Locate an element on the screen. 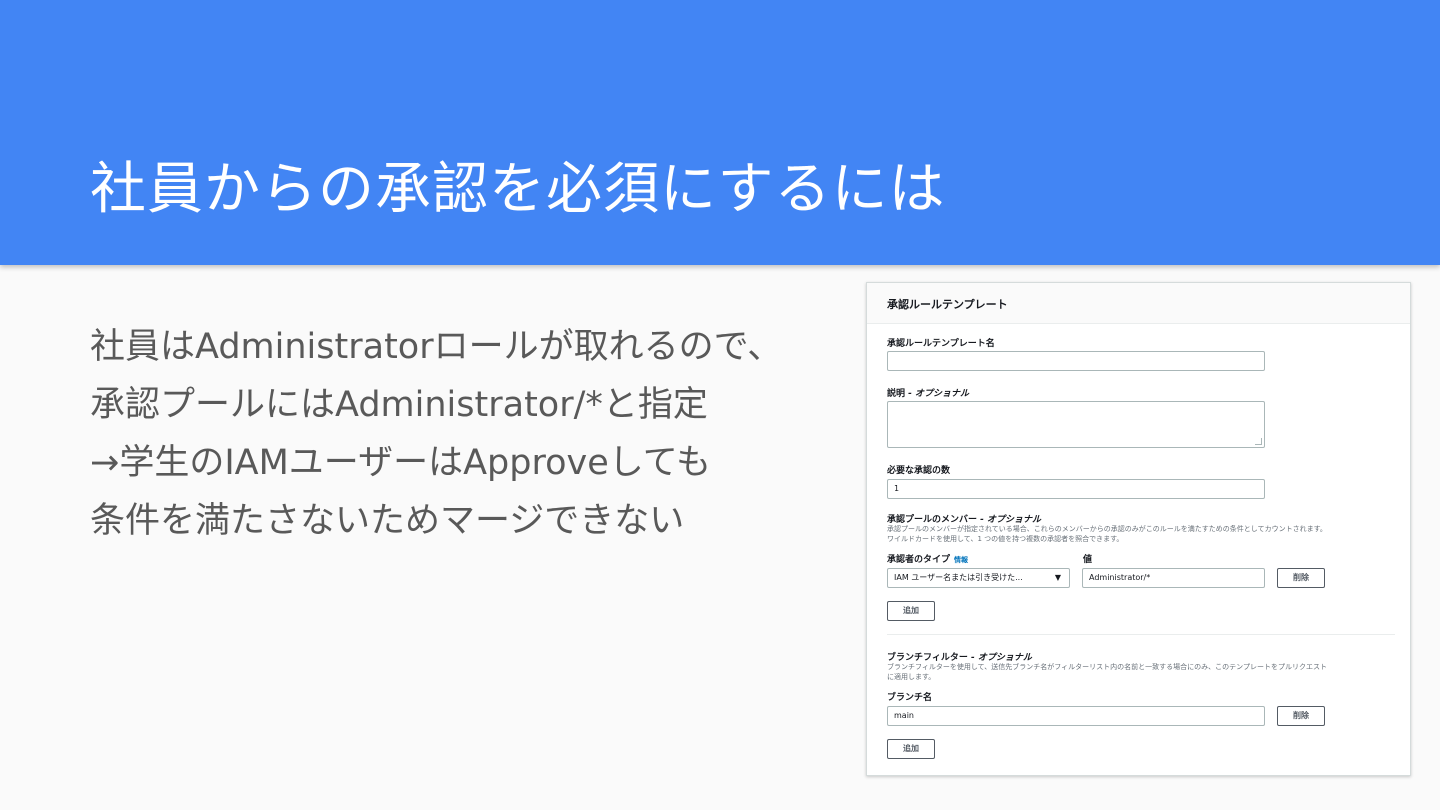 The height and width of the screenshot is (810, 1440). panel-header: 承認ルールテンプレート is located at coordinates (1138, 303).